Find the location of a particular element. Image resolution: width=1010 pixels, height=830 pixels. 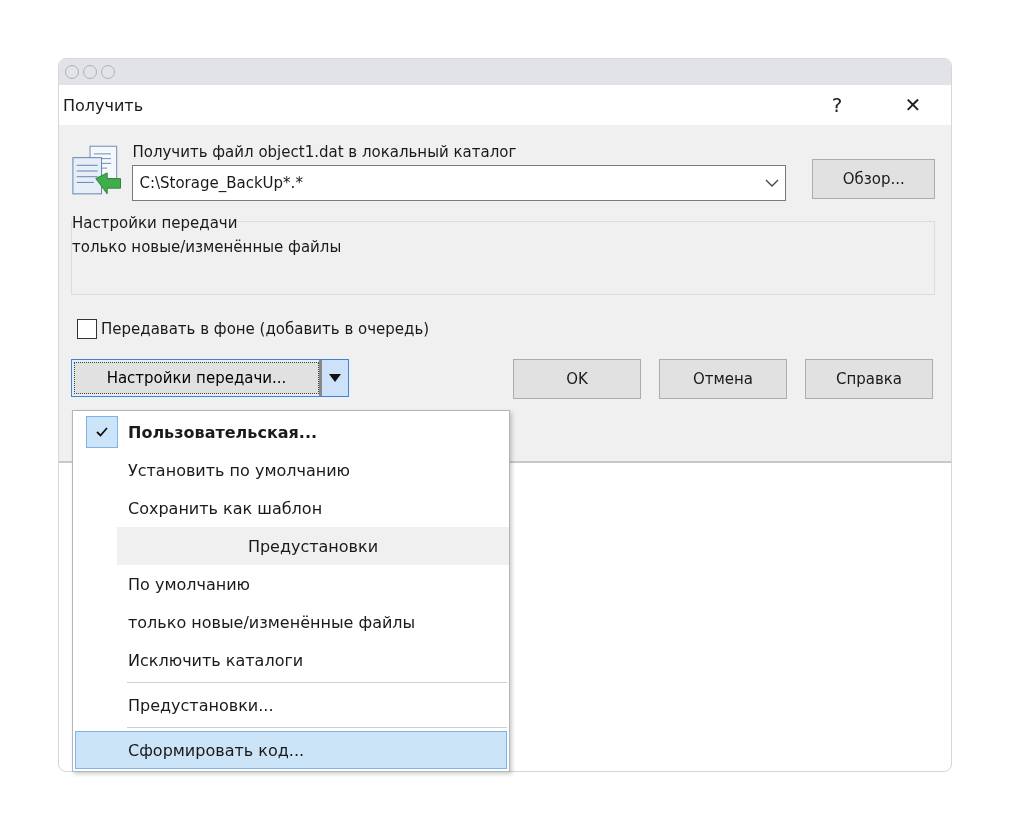

settings-value: только новые/изменённые файлы is located at coordinates (207, 247).